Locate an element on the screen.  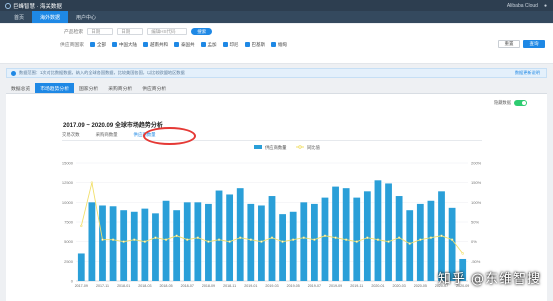
x-tick-label: 2018-09 is located at coordinates (208, 286).